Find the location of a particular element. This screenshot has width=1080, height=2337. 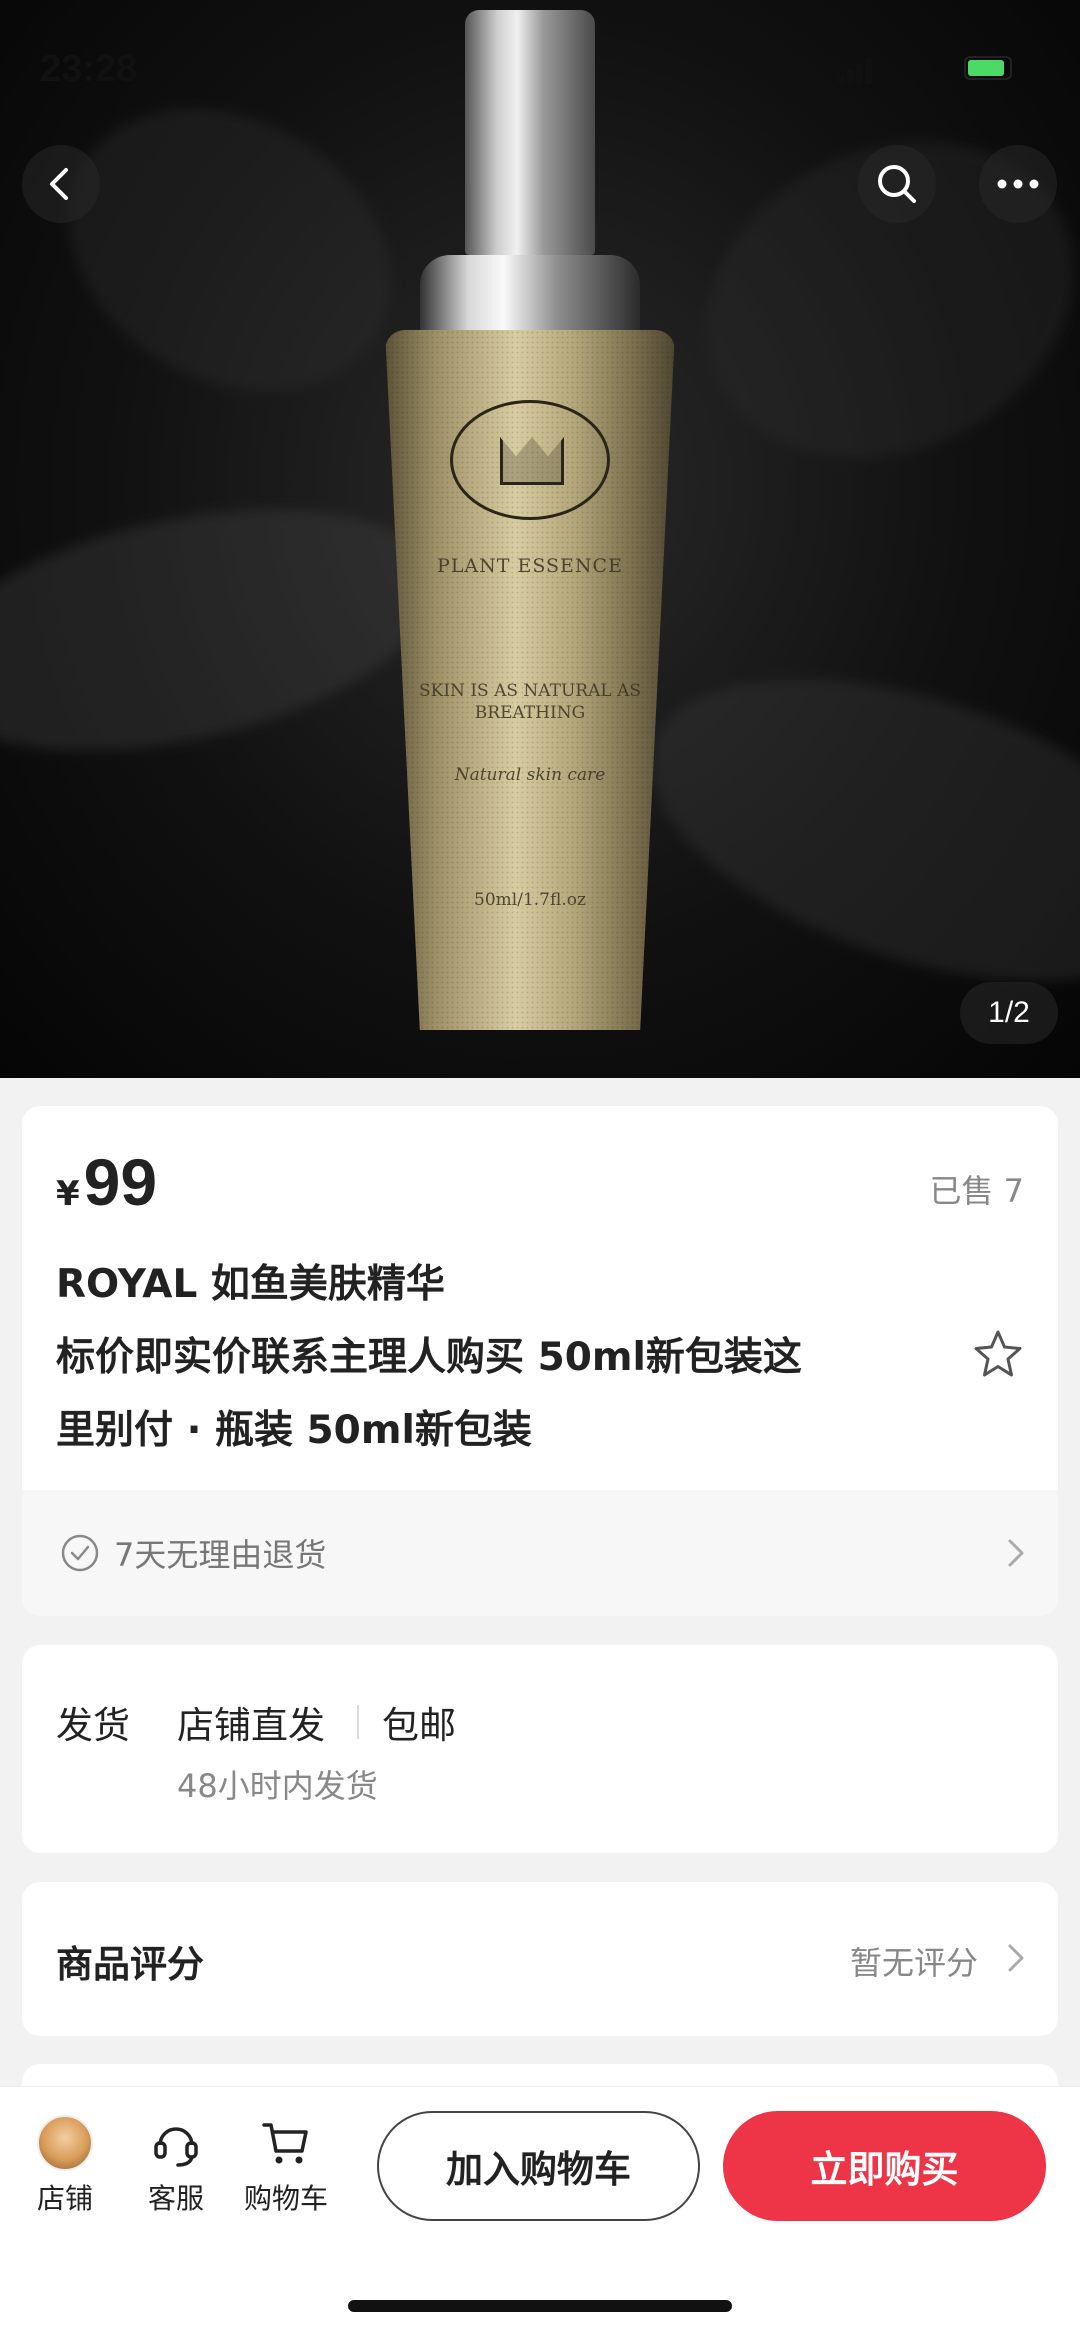

status-bar: 23:28 is located at coordinates (540, 67).